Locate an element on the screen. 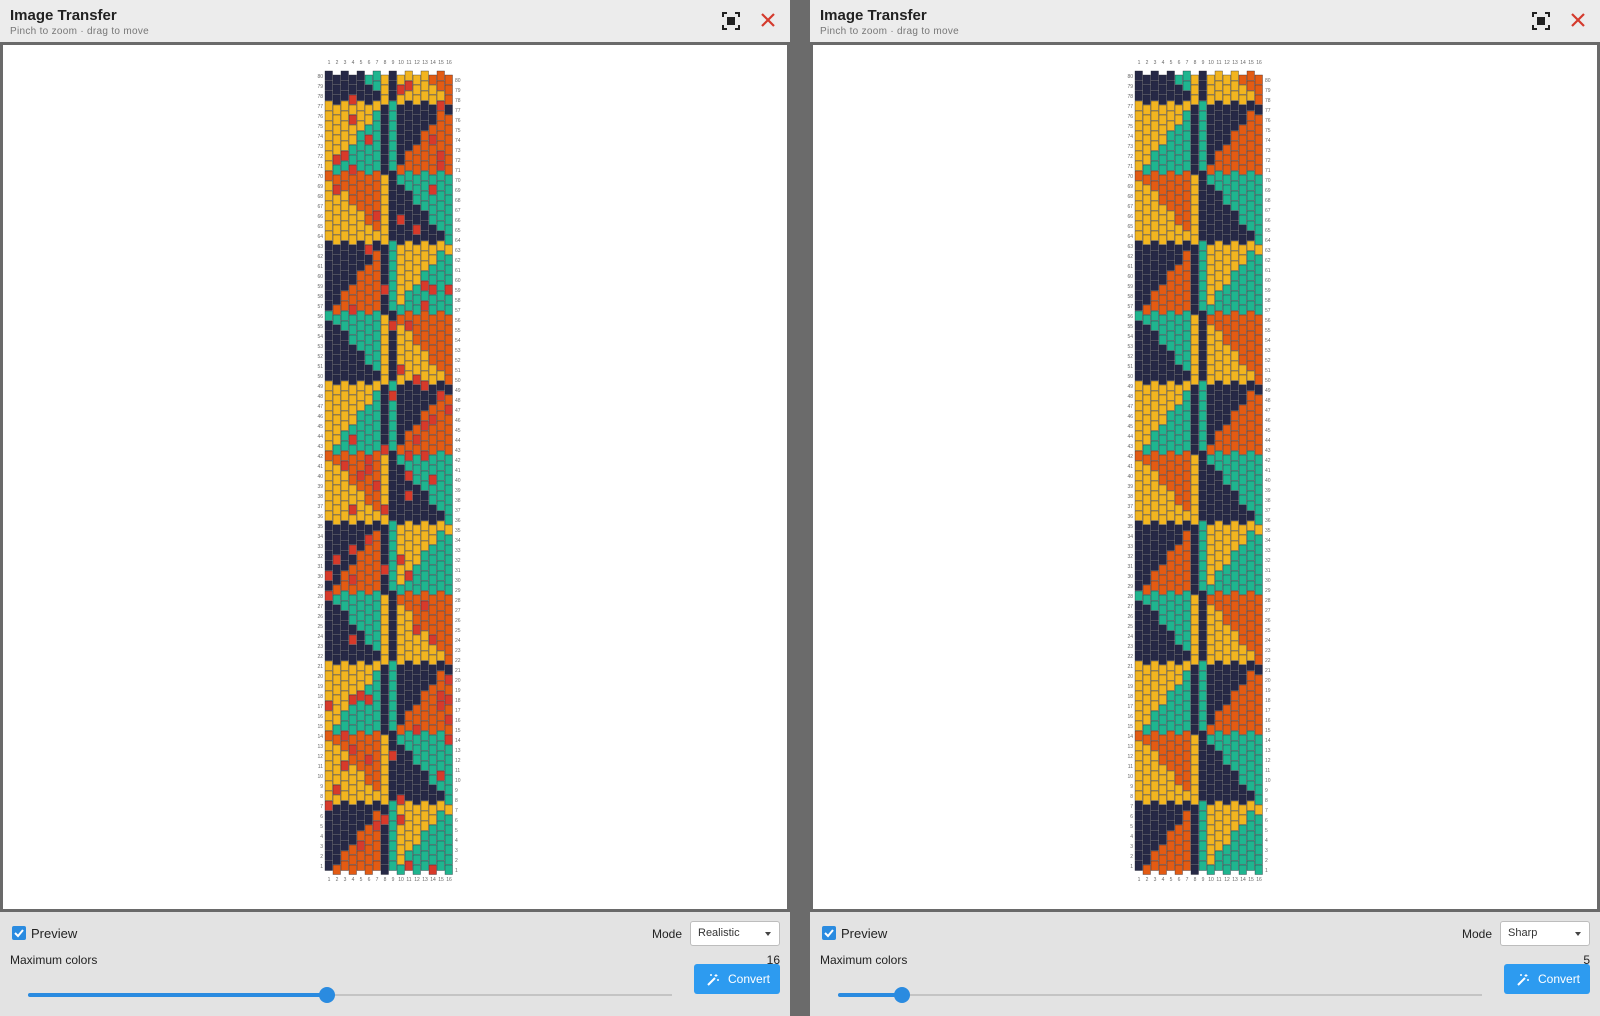 The height and width of the screenshot is (1016, 1600). row-number: 73 is located at coordinates (1268, 151).